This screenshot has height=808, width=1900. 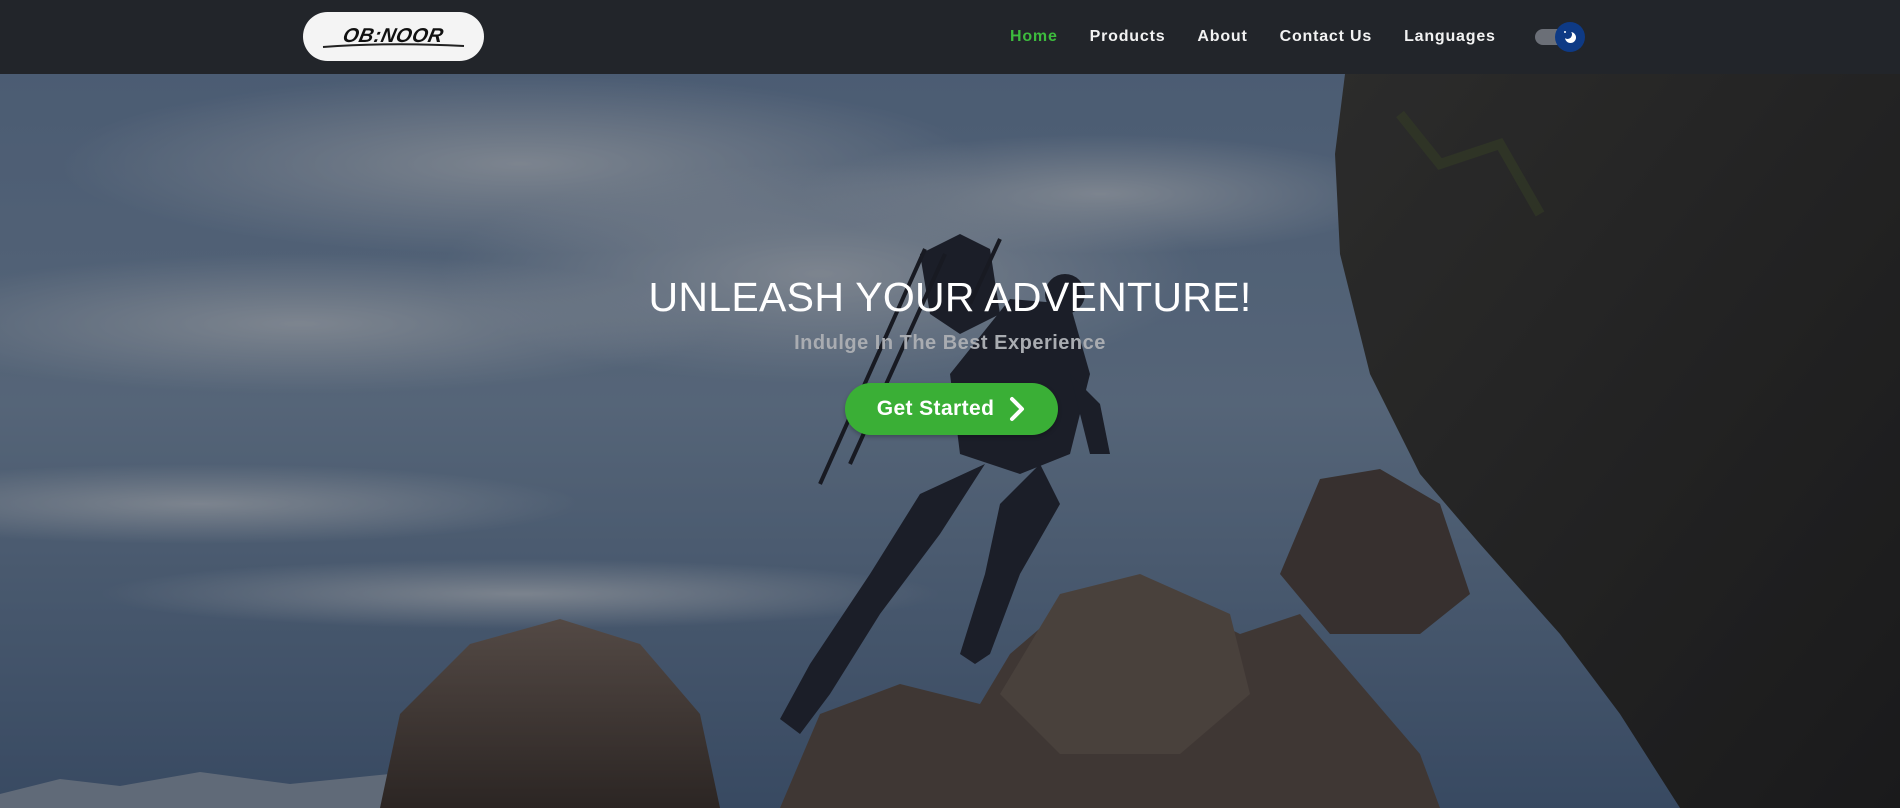 I want to click on main-nav: Home Products About Contact Us Languages, so click(x=1269, y=37).